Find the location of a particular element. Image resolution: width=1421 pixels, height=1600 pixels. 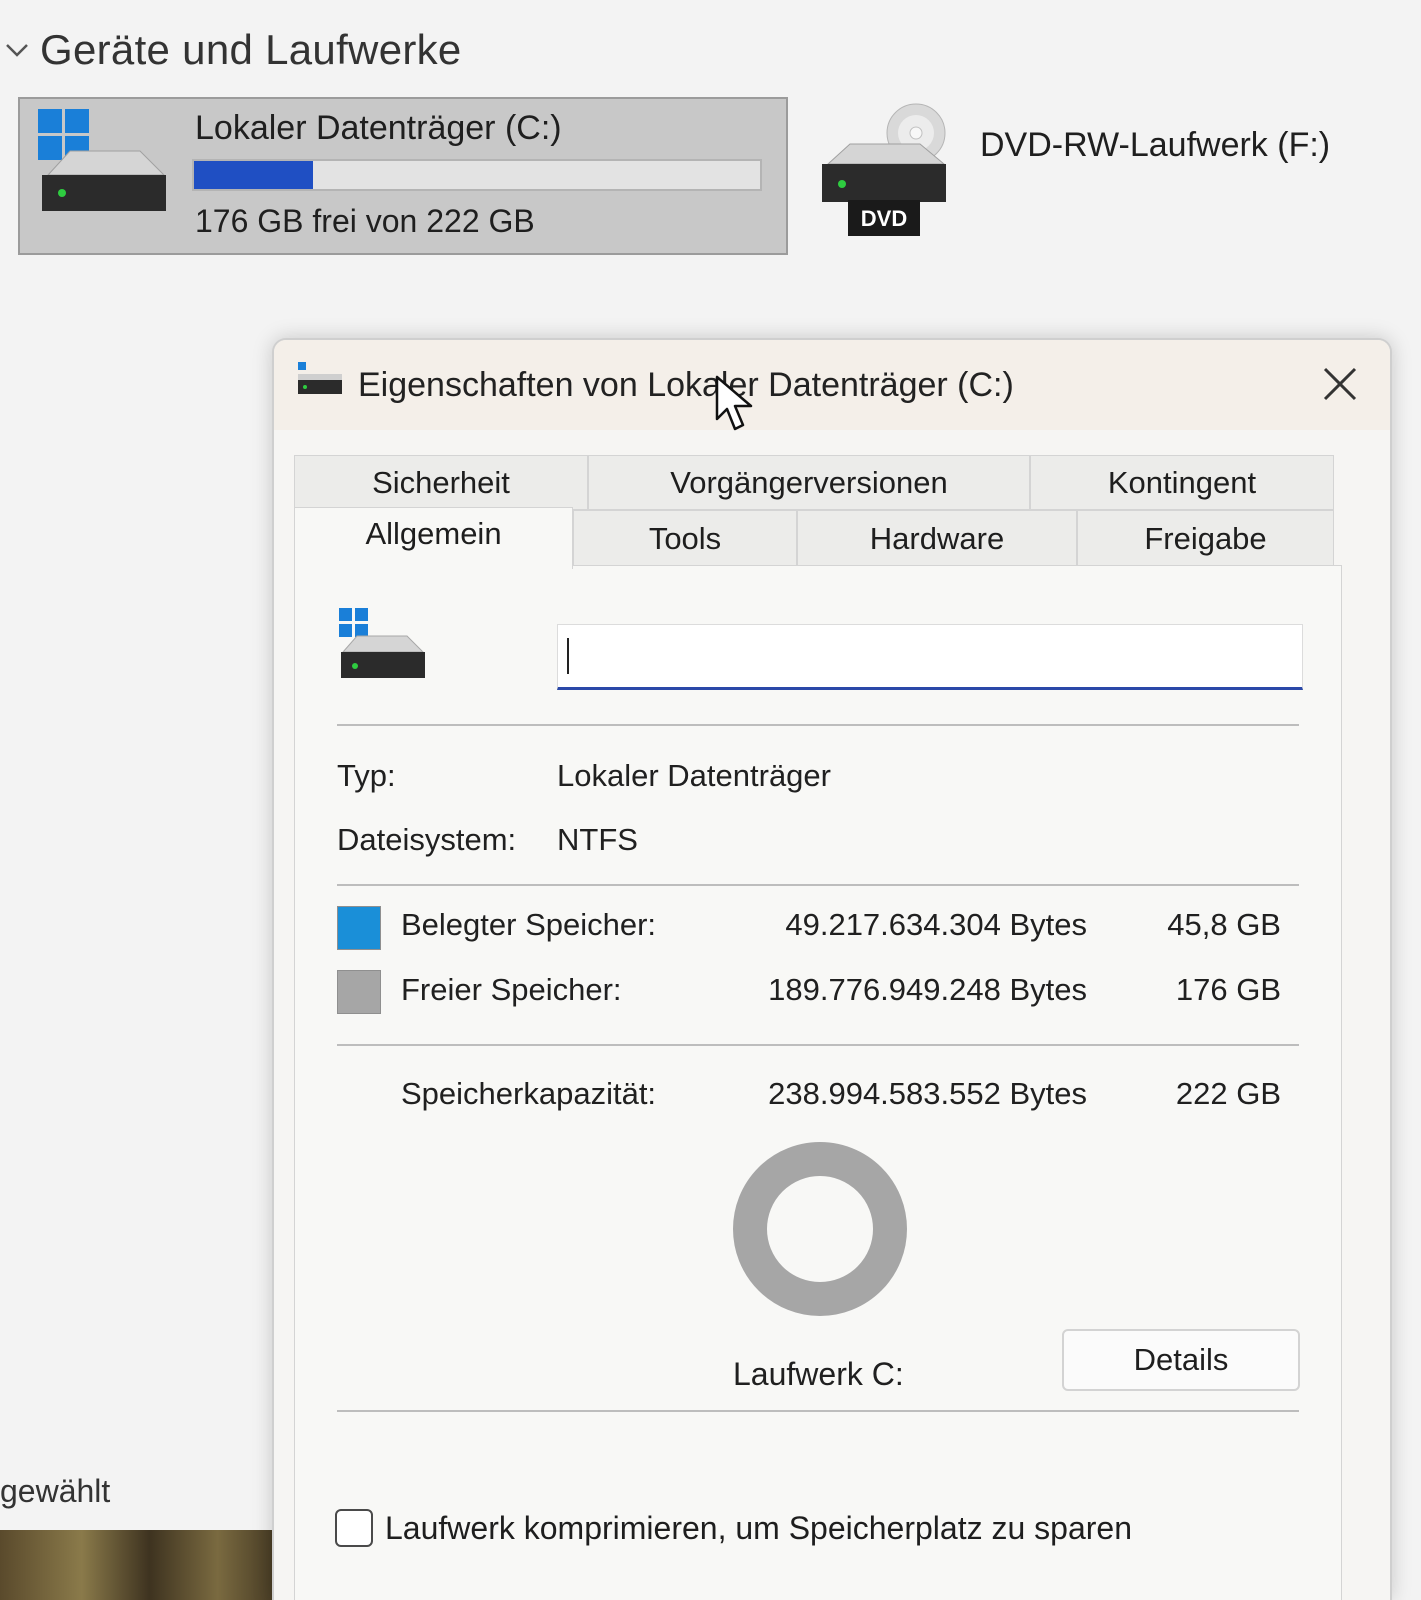

dvd-icon-label: DVD is located at coordinates (884, 218).